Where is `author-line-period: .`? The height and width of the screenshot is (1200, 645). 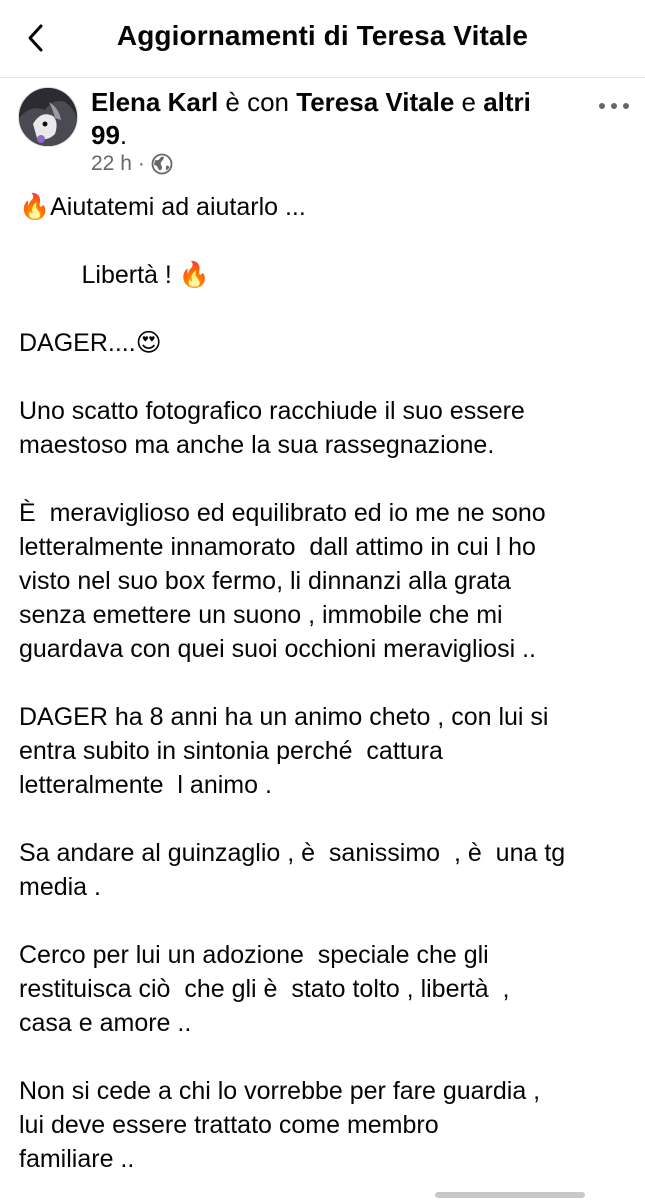
author-line-period: . is located at coordinates (123, 135).